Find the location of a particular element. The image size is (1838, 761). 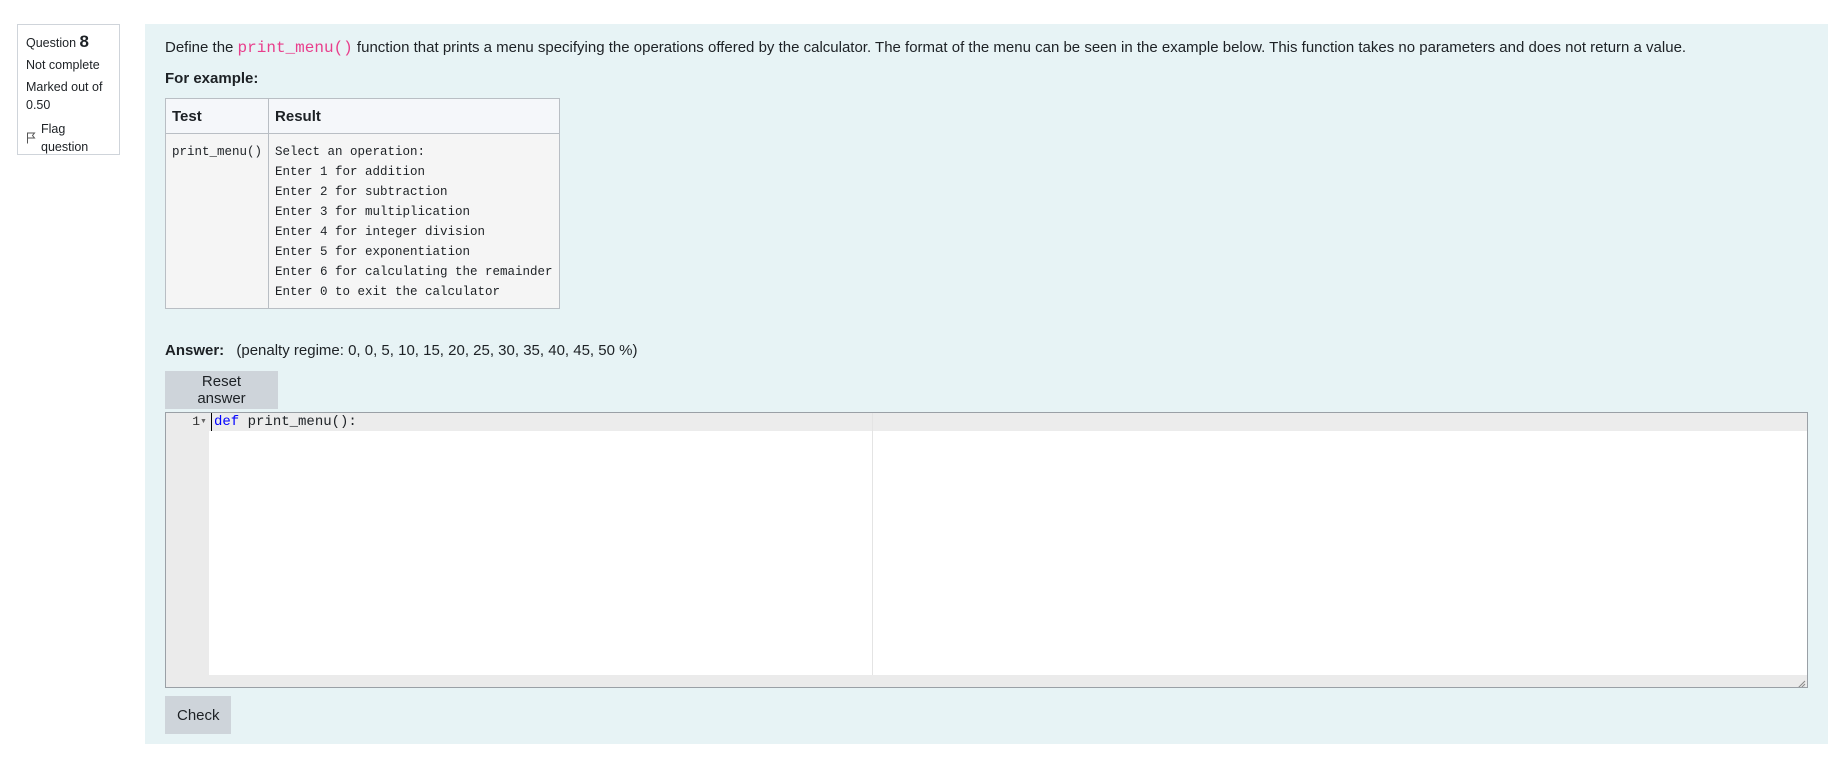

result-column-header: Result is located at coordinates (414, 116).